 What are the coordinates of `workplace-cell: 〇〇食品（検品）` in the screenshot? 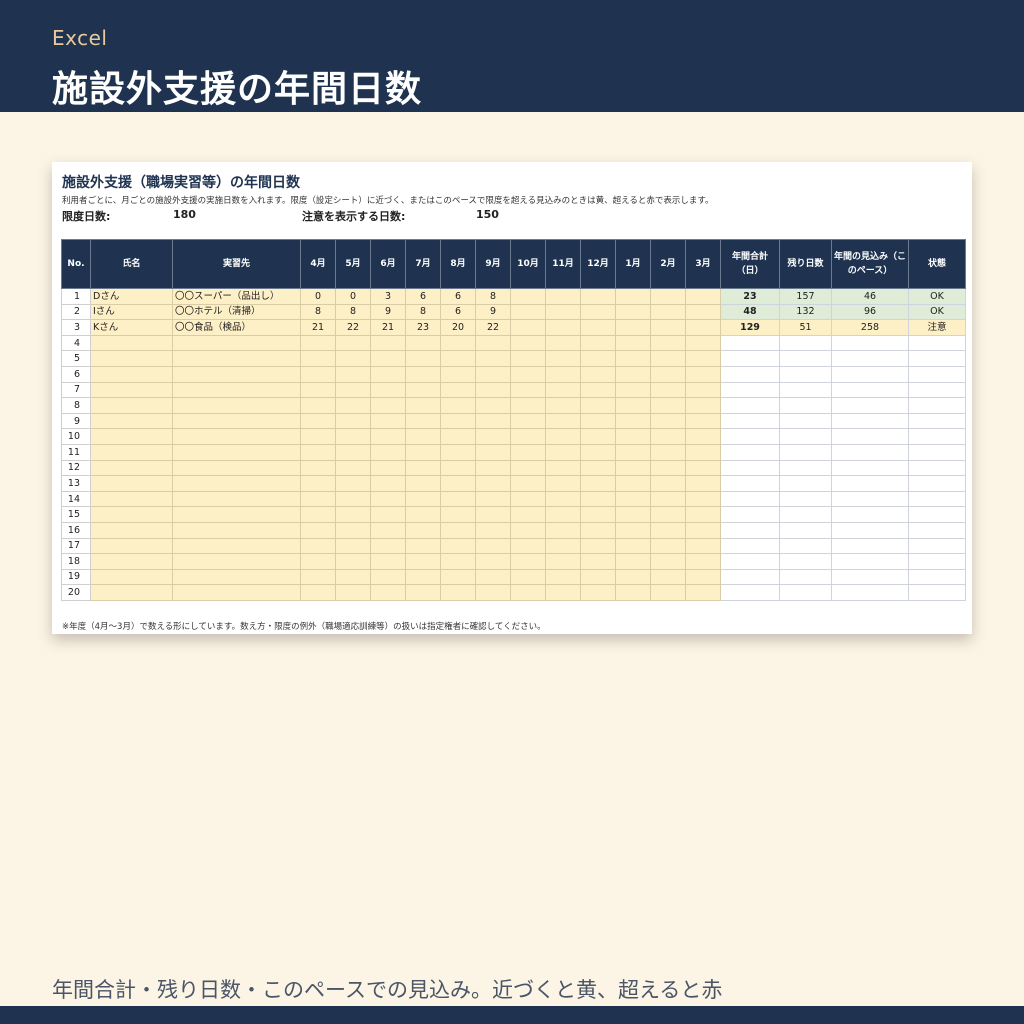 It's located at (236, 327).